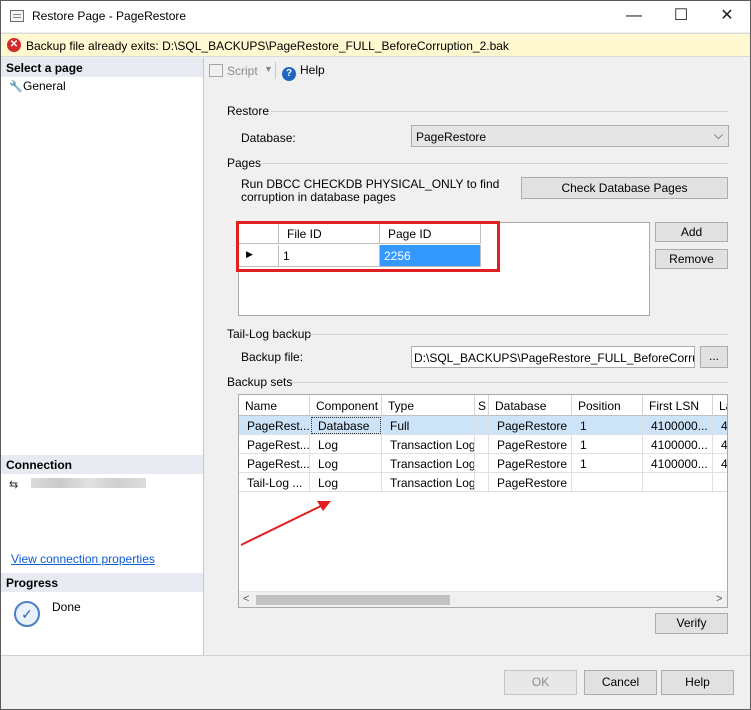  Describe the element at coordinates (530, 405) in the screenshot. I see `column-header-database: Database` at that location.